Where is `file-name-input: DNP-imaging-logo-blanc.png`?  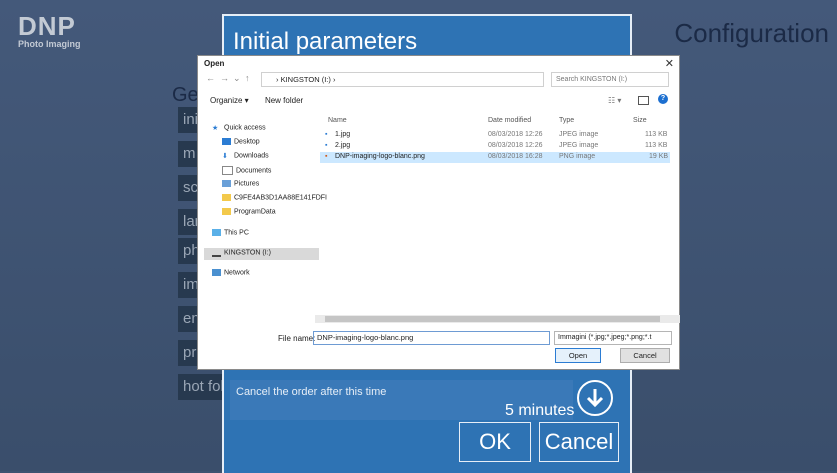 file-name-input: DNP-imaging-logo-blanc.png is located at coordinates (431, 338).